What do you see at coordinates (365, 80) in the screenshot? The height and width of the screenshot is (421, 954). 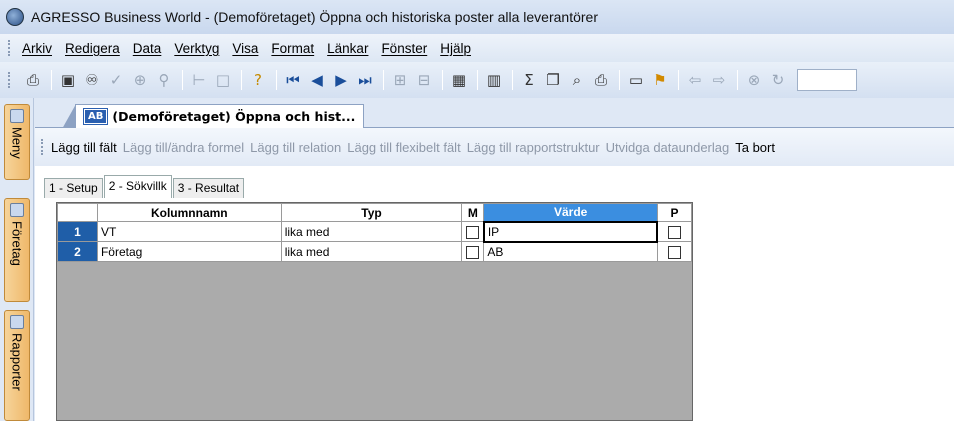 I see `last-icon: ⏭` at bounding box center [365, 80].